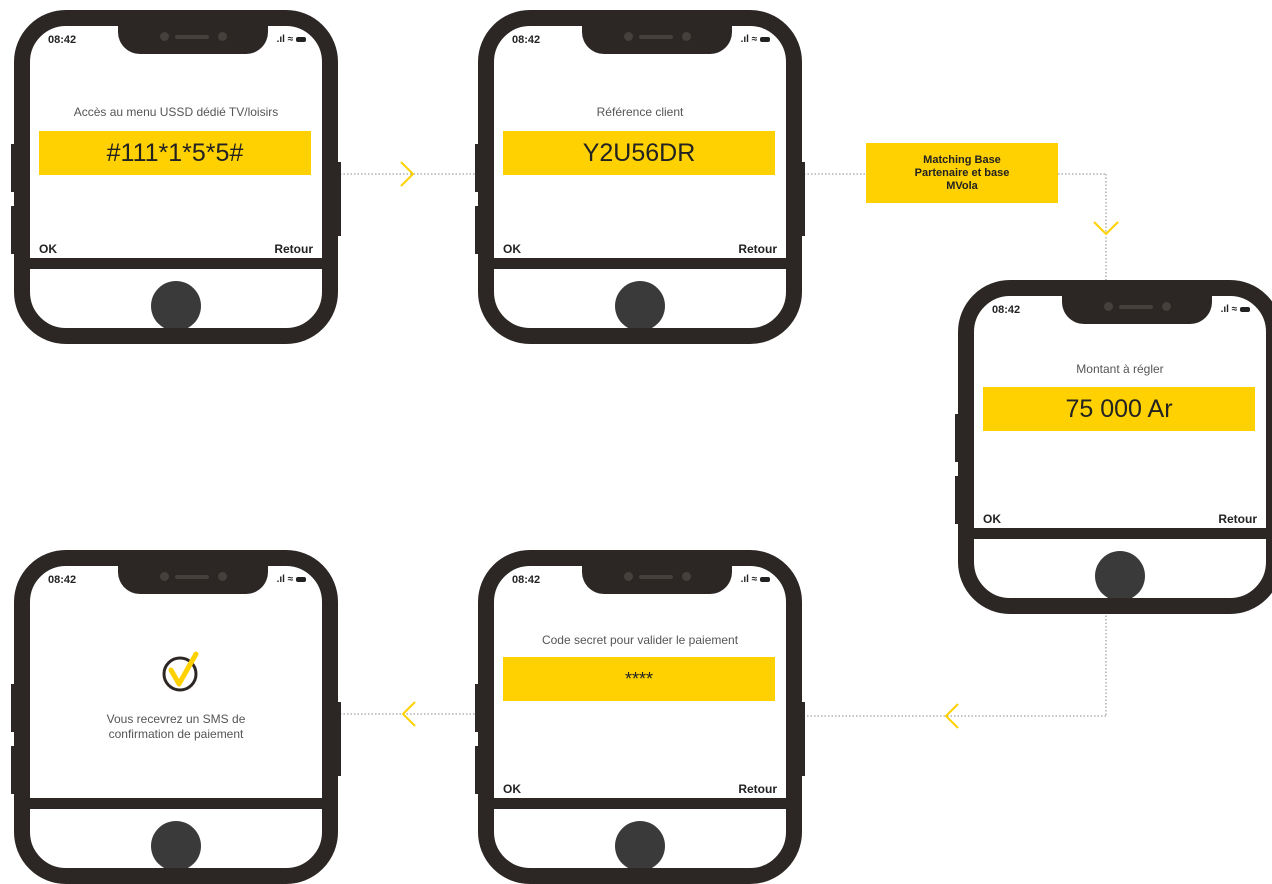  I want to click on matching-label-line2: Partenaire et base, so click(962, 172).